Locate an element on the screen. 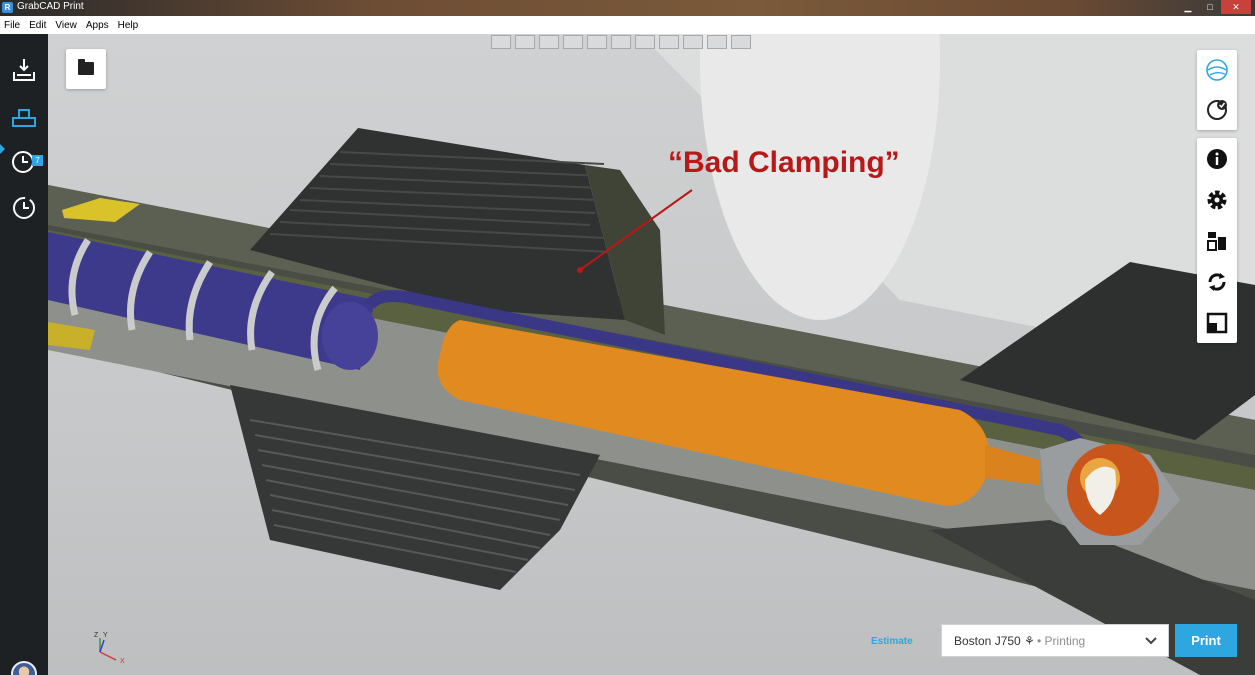  minimize-button: ▁ is located at coordinates (1188, 7).